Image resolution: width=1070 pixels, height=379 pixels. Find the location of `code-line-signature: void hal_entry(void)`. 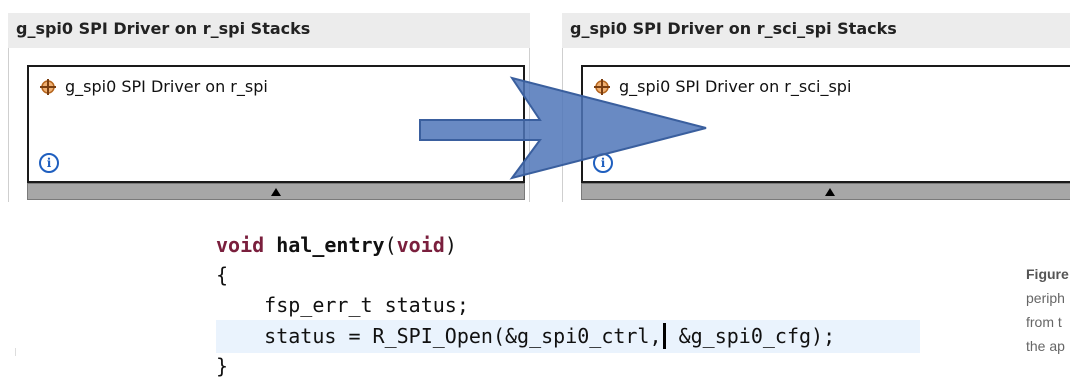

code-line-signature: void hal_entry(void) is located at coordinates (336, 245).